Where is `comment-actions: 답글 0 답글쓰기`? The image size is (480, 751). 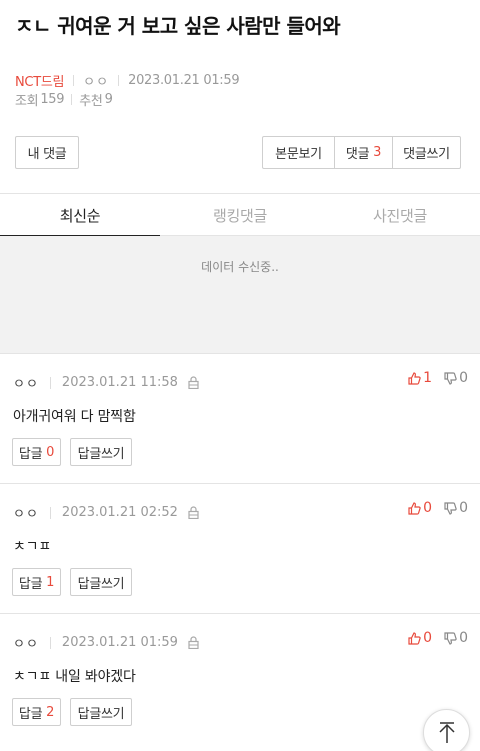
comment-actions: 답글 0 답글쓰기 is located at coordinates (76, 452).